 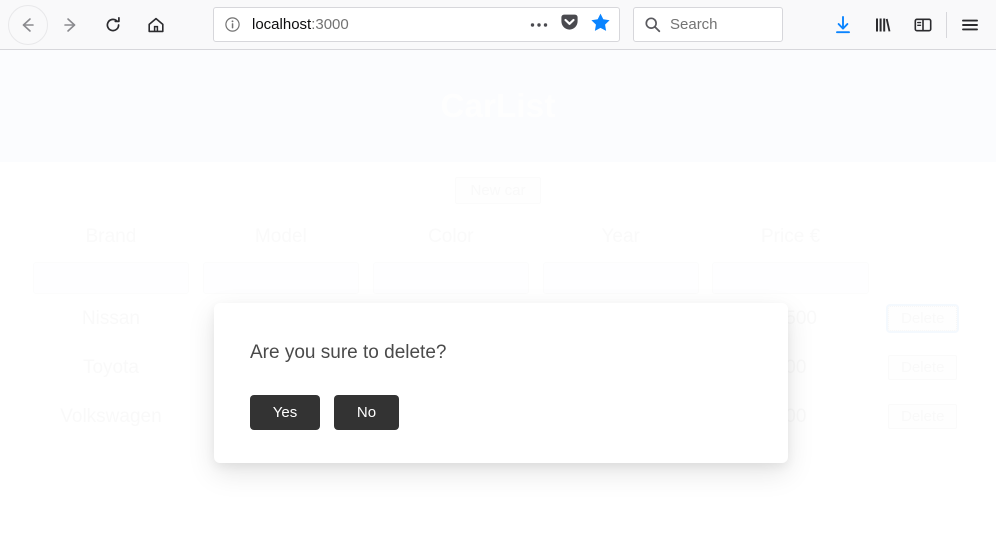 I want to click on toolbar-right-group, so click(x=909, y=25).